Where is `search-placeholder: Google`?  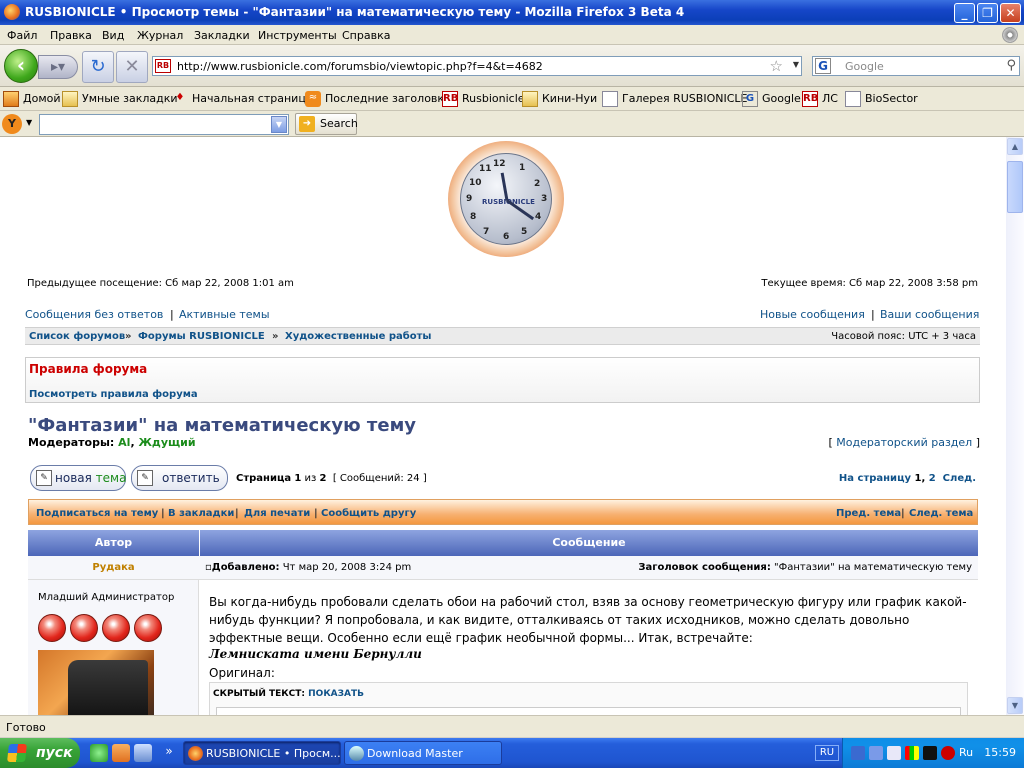 search-placeholder: Google is located at coordinates (864, 66).